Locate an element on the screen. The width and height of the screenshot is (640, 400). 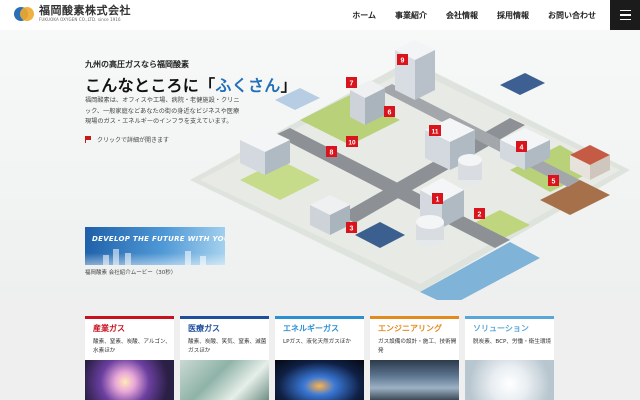
click-hint: クリックで詳細が開きます is located at coordinates (127, 139).